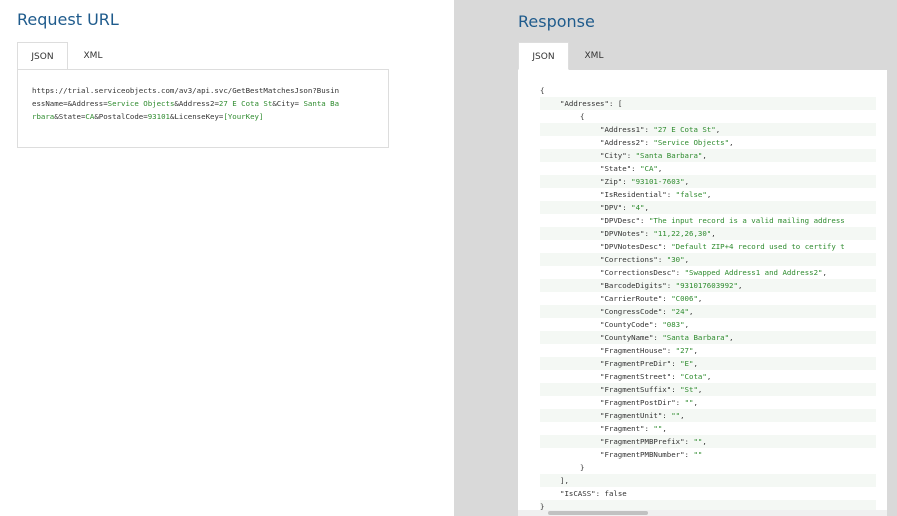 The width and height of the screenshot is (897, 516). What do you see at coordinates (684, 350) in the screenshot?
I see `json-value: "27"` at bounding box center [684, 350].